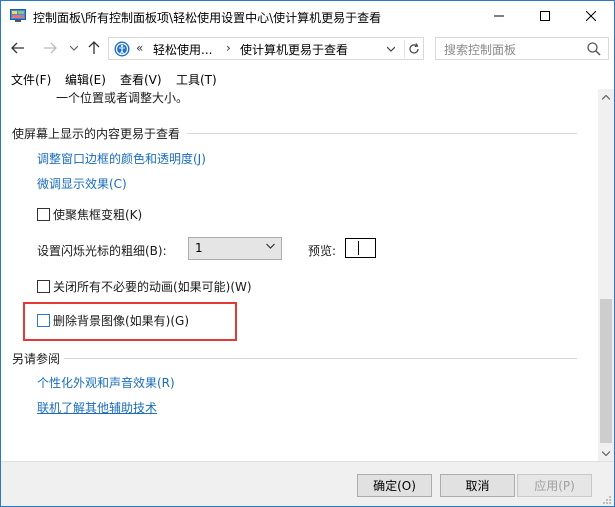  What do you see at coordinates (96, 134) in the screenshot?
I see `section-title-display: 使屏幕上显示的内容更易于查看` at bounding box center [96, 134].